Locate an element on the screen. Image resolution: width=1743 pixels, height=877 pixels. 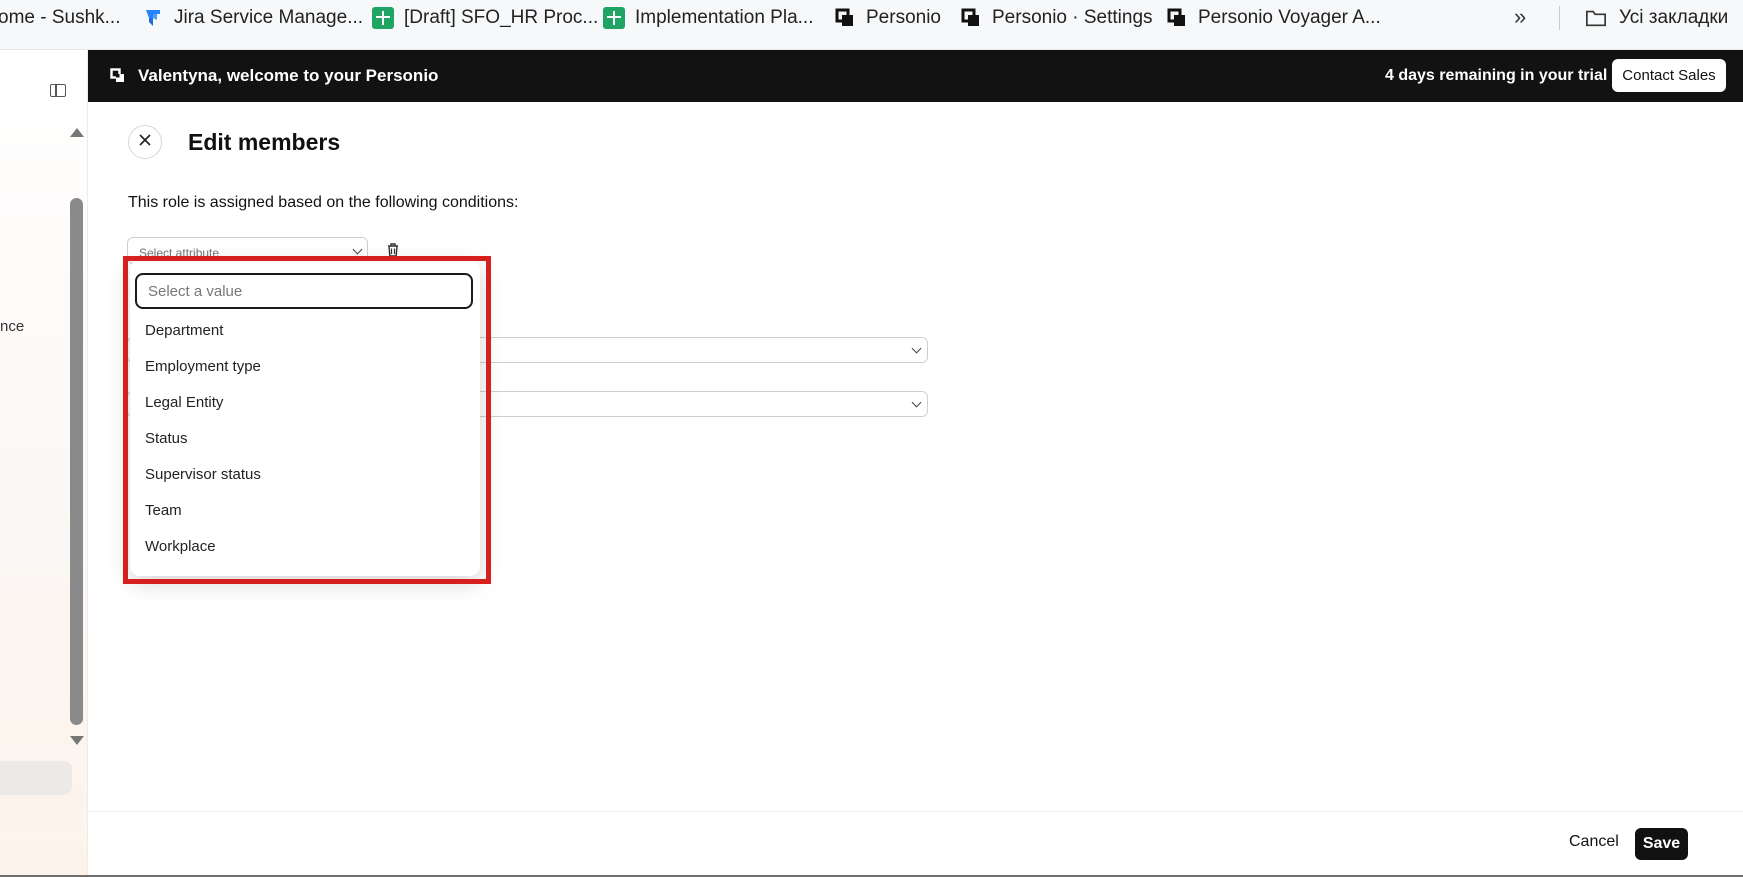
option-status: Status is located at coordinates (305, 438).